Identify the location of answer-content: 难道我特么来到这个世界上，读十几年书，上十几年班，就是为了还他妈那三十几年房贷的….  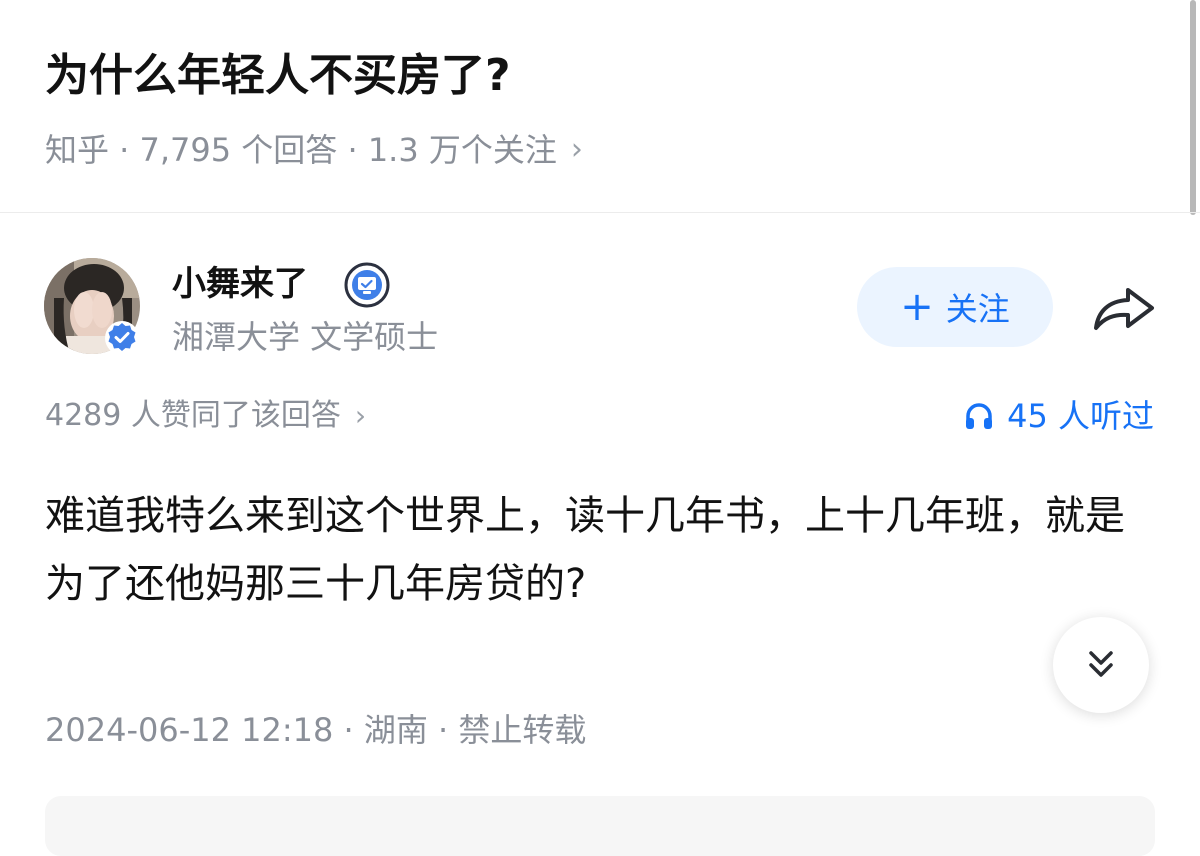
(585, 550).